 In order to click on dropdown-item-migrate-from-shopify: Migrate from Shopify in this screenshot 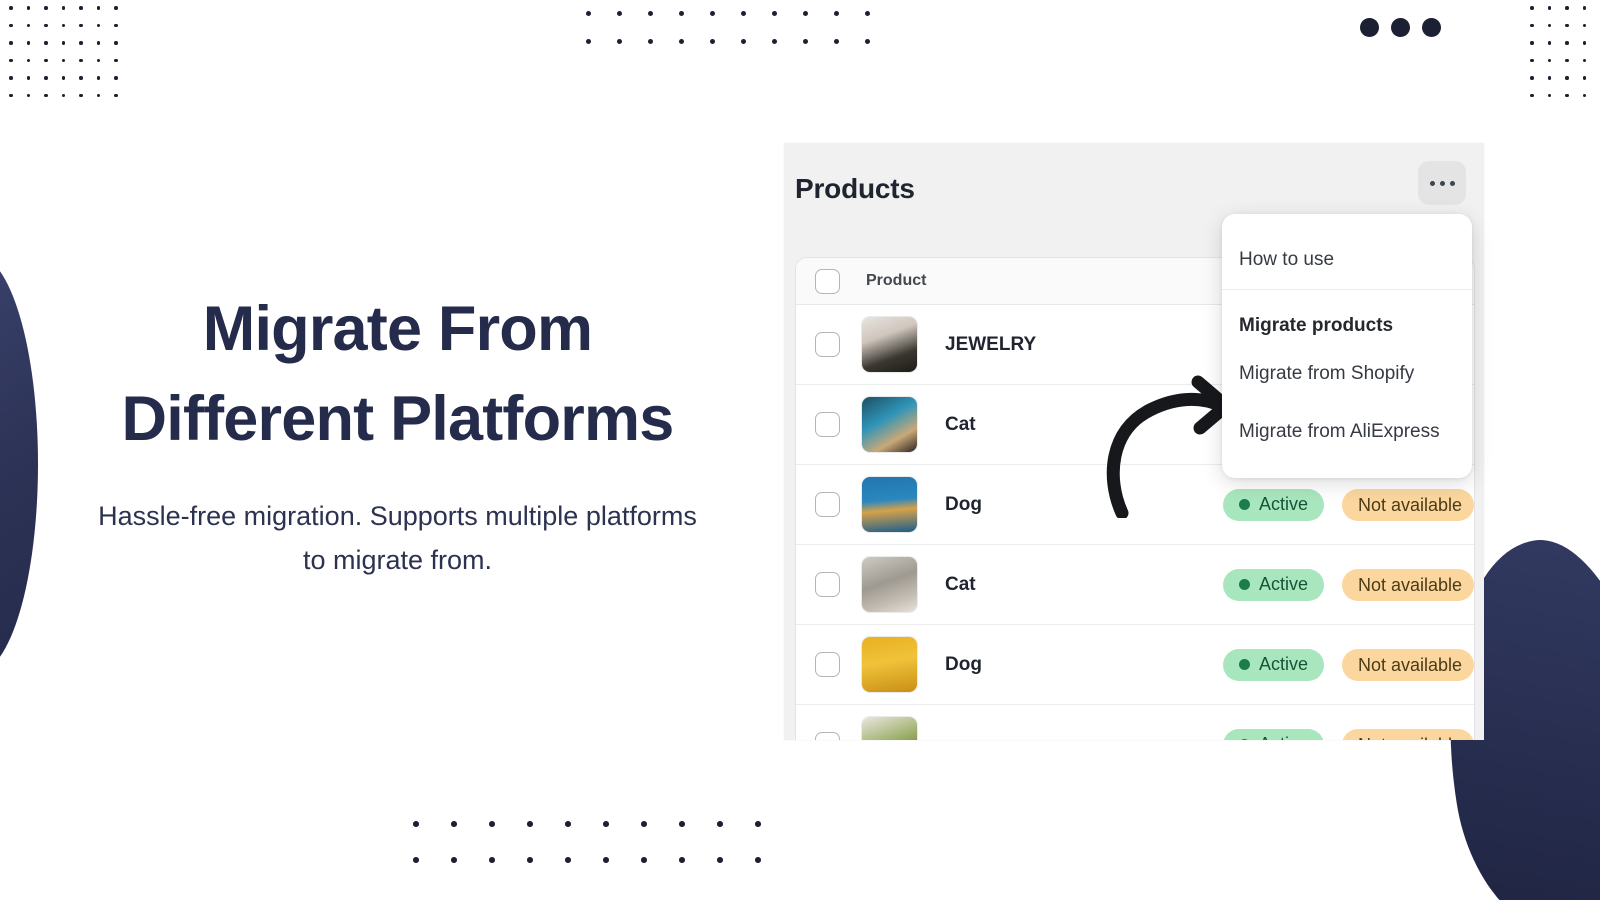, I will do `click(1347, 374)`.